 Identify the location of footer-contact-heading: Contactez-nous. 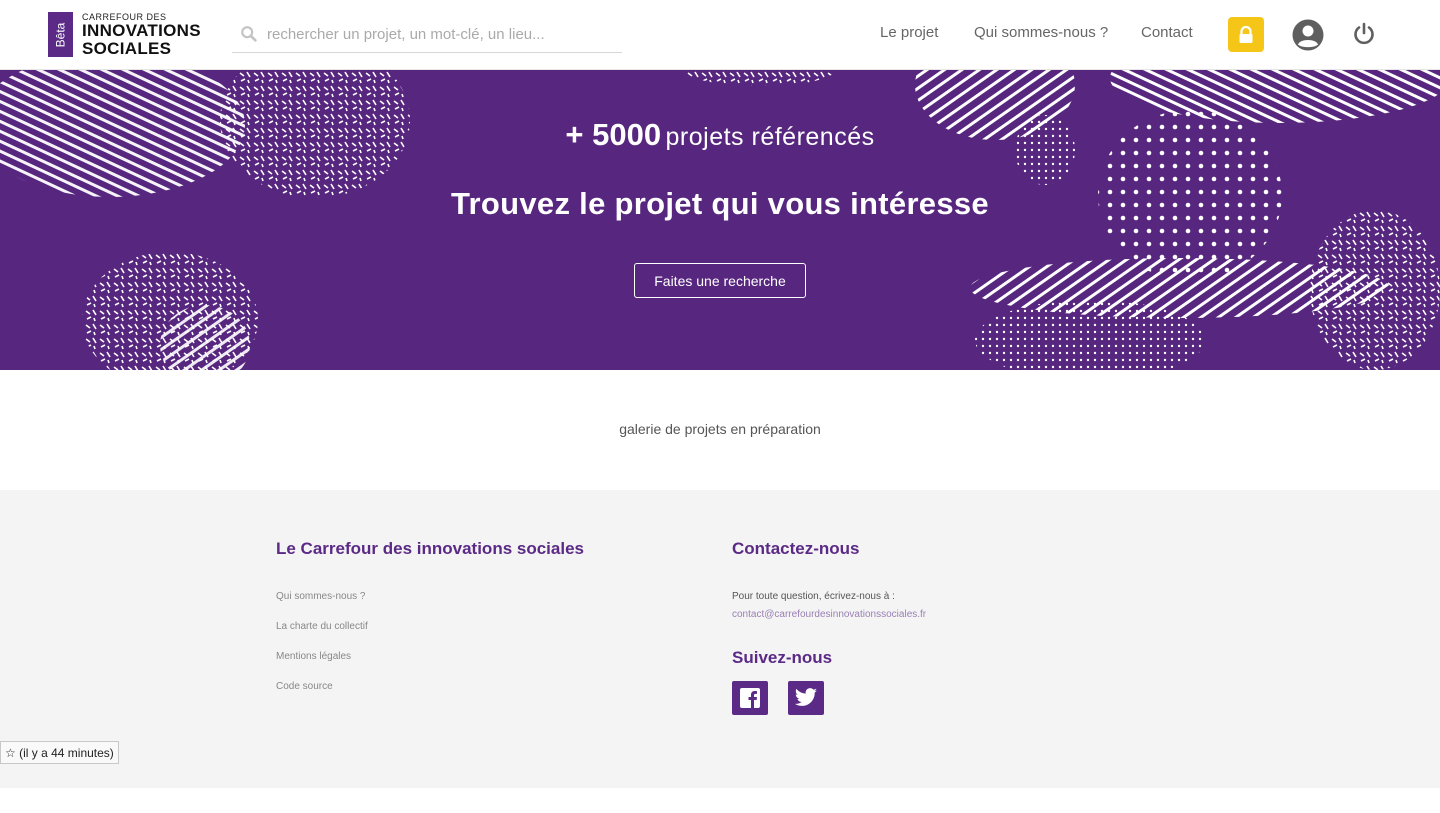
(796, 548).